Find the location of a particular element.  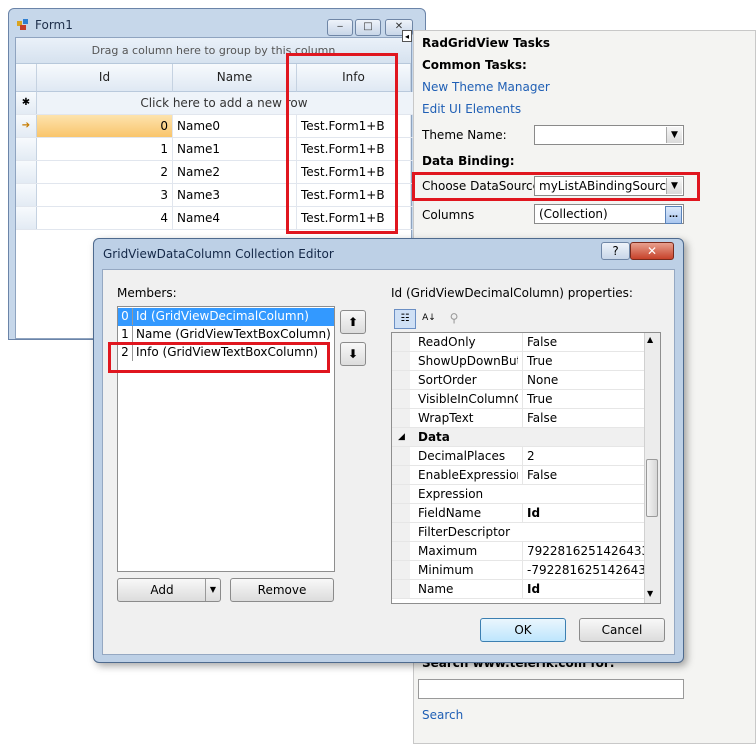

property-row: DecimalPlaces 2 is located at coordinates (519, 456).